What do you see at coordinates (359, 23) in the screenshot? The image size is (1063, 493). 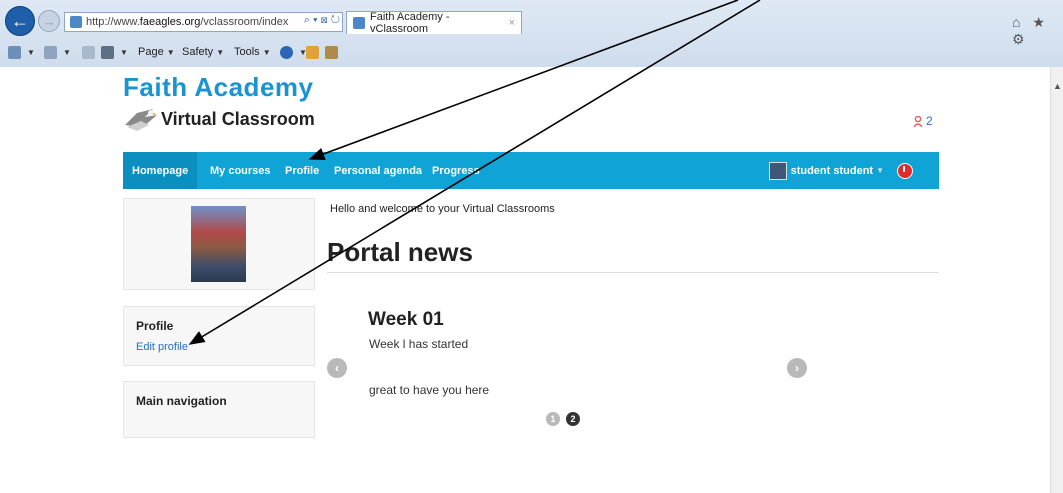 I see `tab-favicon-icon` at bounding box center [359, 23].